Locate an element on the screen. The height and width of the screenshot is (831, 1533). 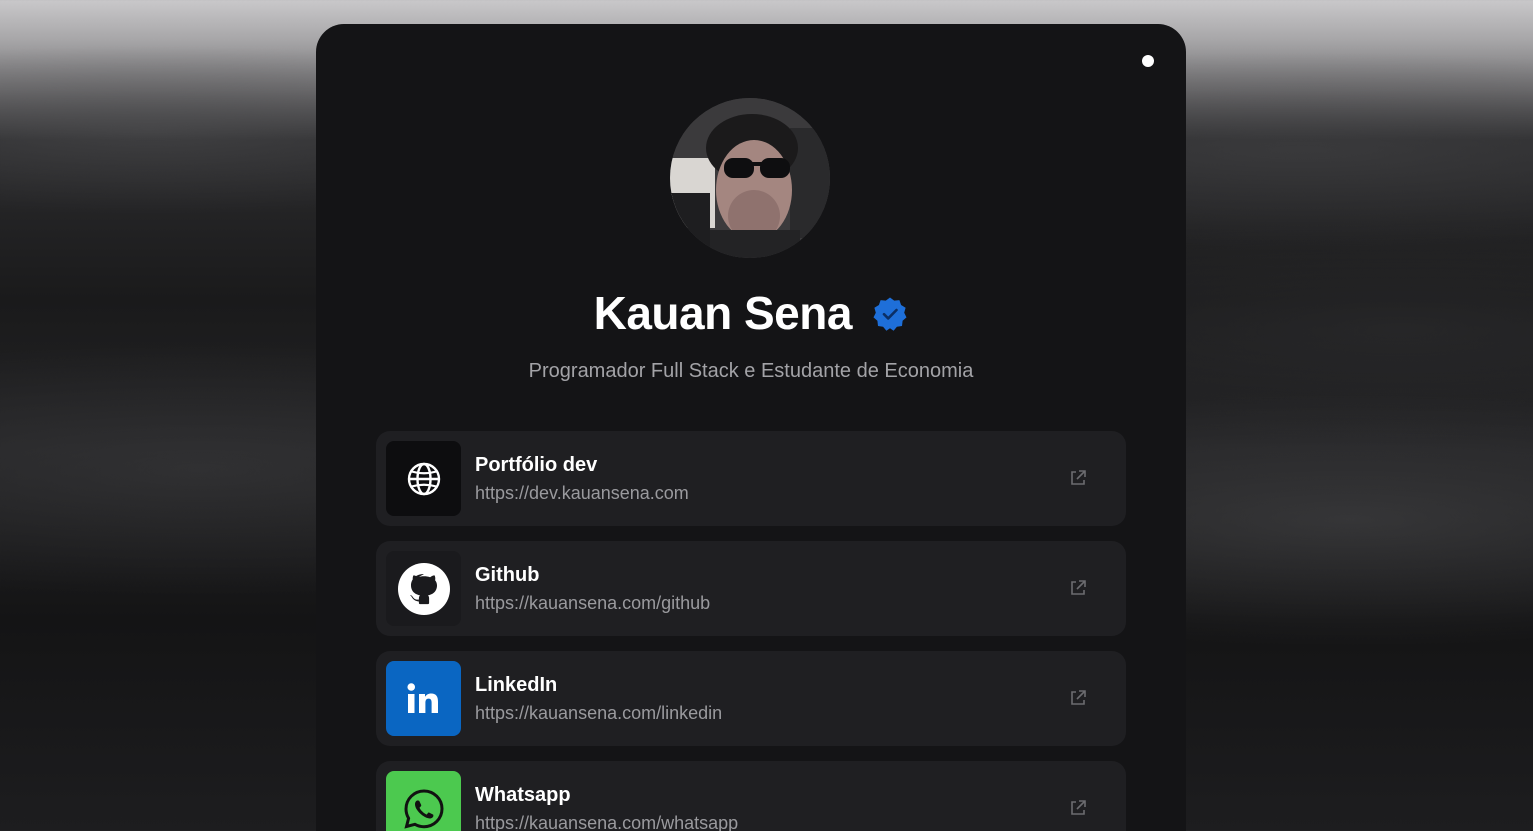
link-github: Github https://kauansena.com/github is located at coordinates (751, 588).